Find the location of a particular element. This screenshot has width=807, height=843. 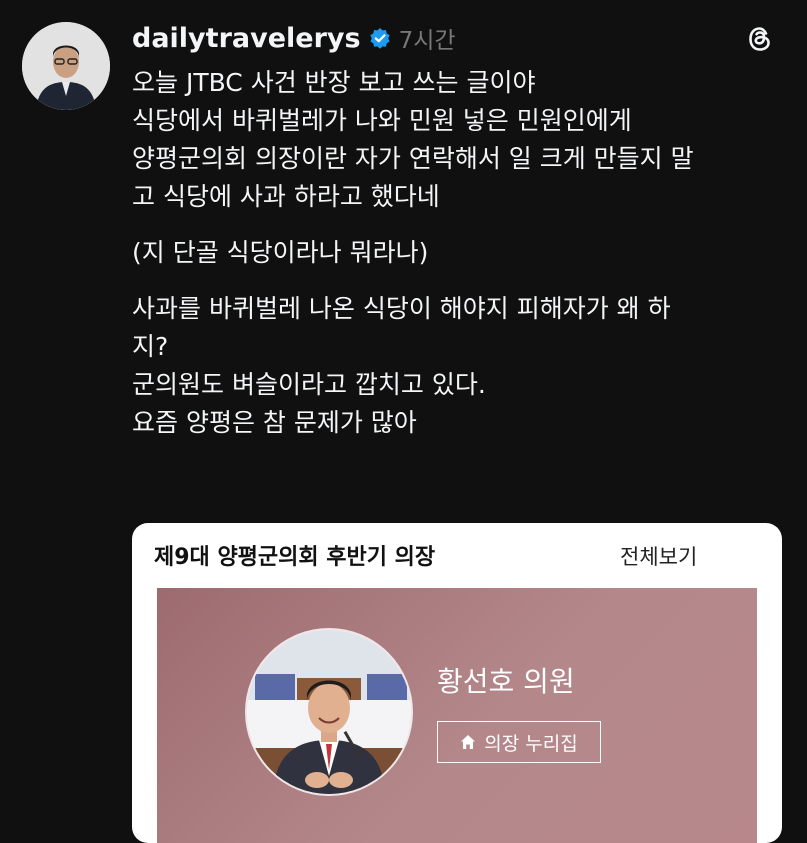

post-line: 오늘 JTBC 사건 반장 보고 쓰는 글이야 is located at coordinates (334, 82).